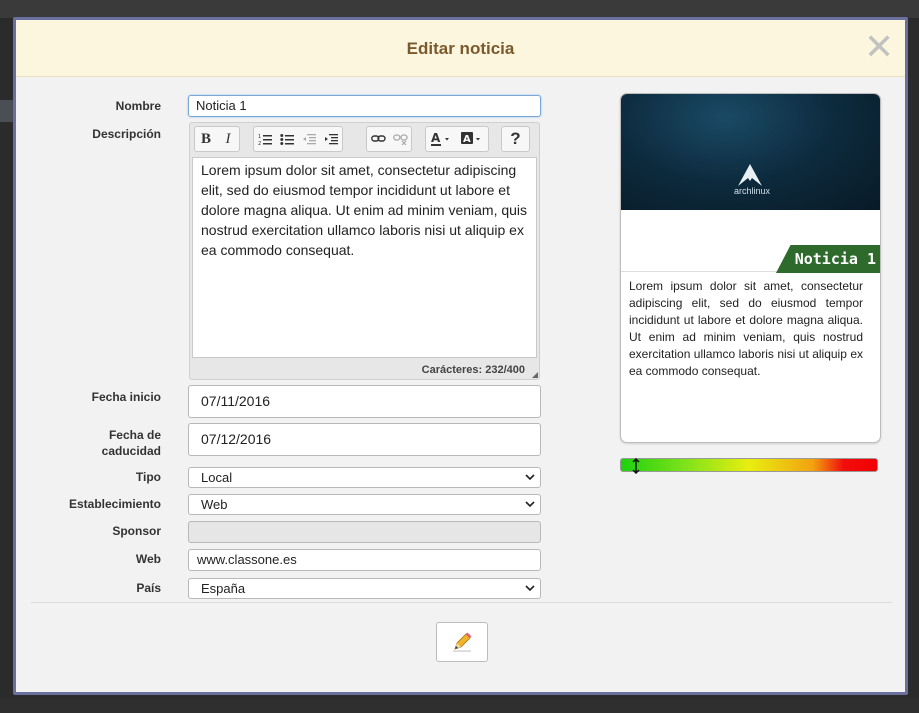 The width and height of the screenshot is (919, 713). What do you see at coordinates (206, 139) in the screenshot?
I see `bold-icon: B` at bounding box center [206, 139].